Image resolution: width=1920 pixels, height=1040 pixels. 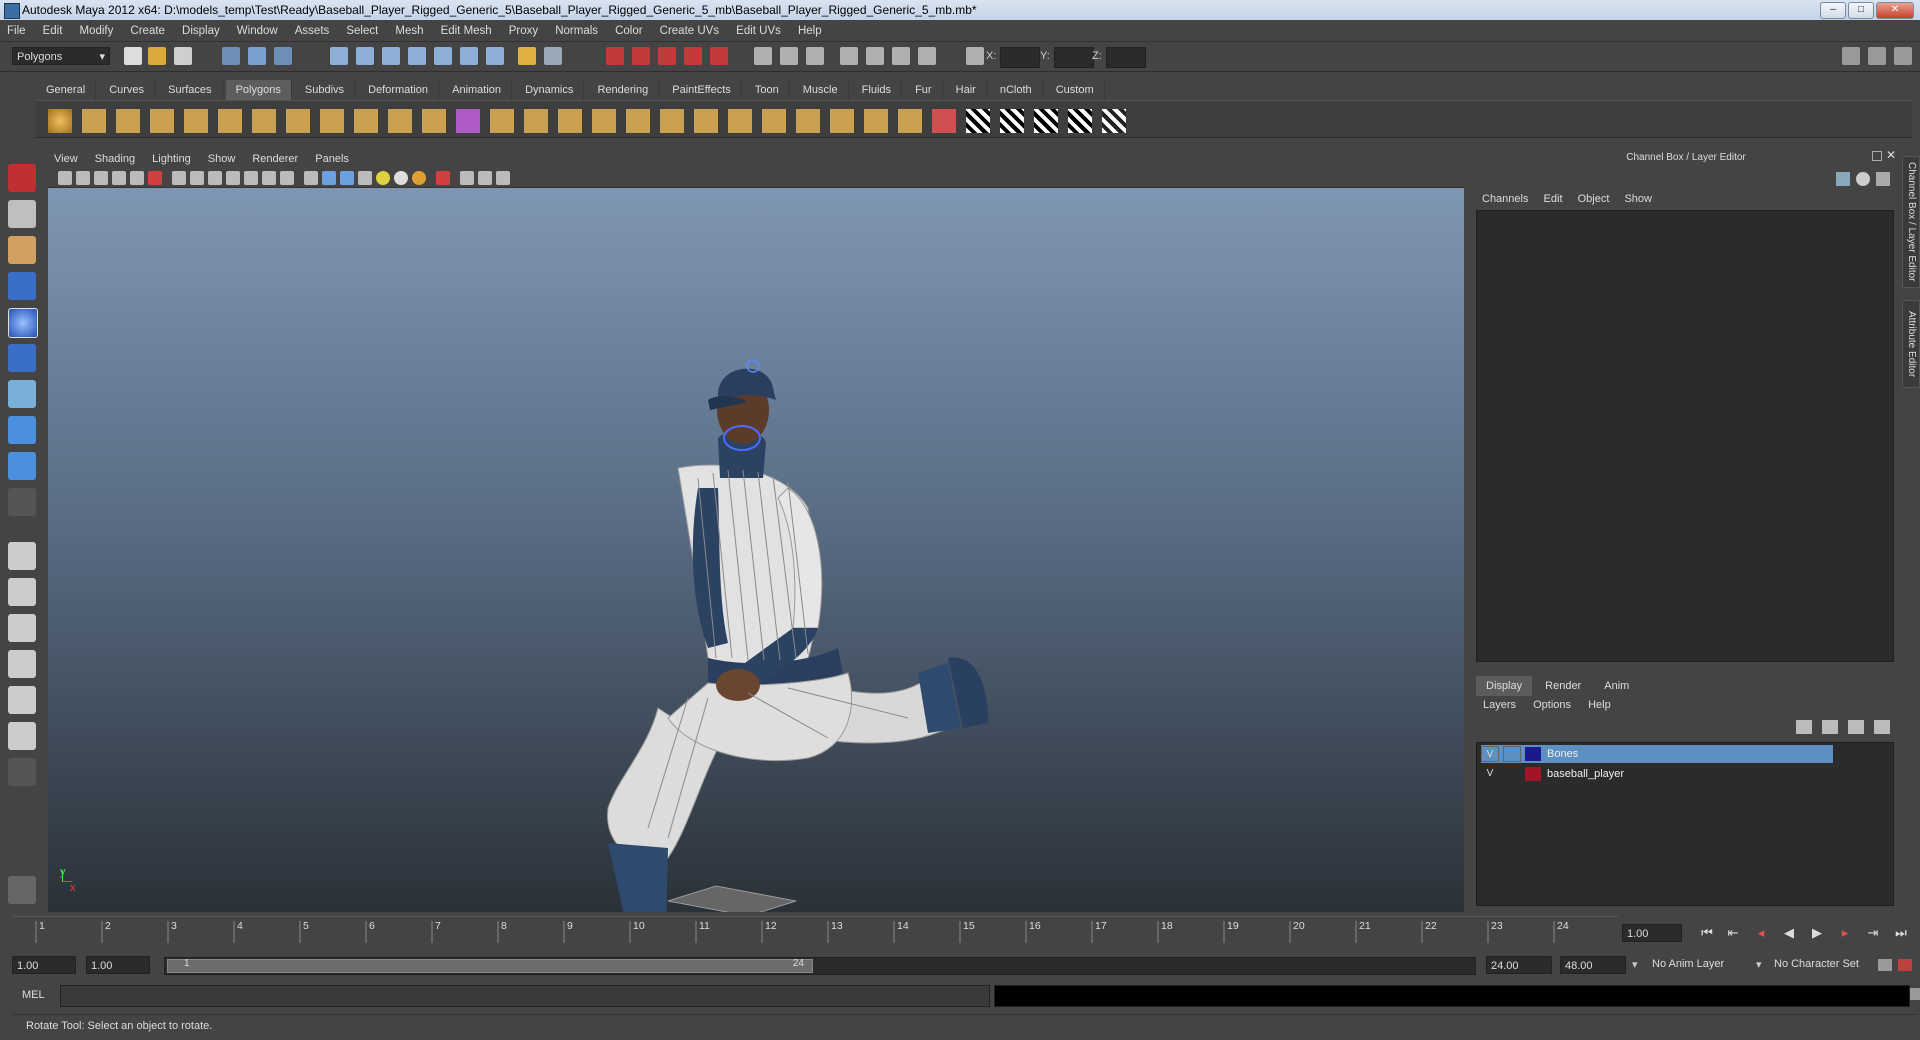 I want to click on uv-sew-icon, so click(x=1046, y=121).